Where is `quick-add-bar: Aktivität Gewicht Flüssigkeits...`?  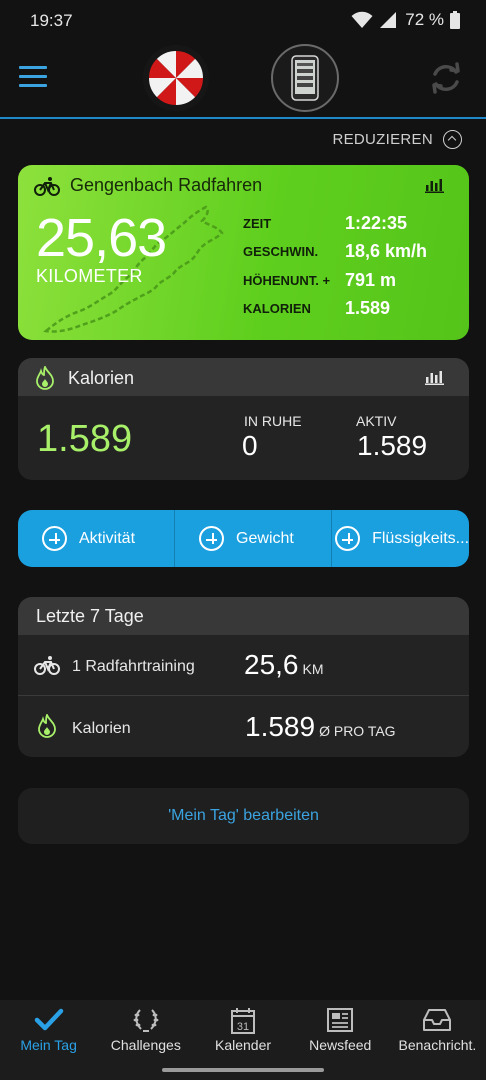 quick-add-bar: Aktivität Gewicht Flüssigkeits... is located at coordinates (243, 538).